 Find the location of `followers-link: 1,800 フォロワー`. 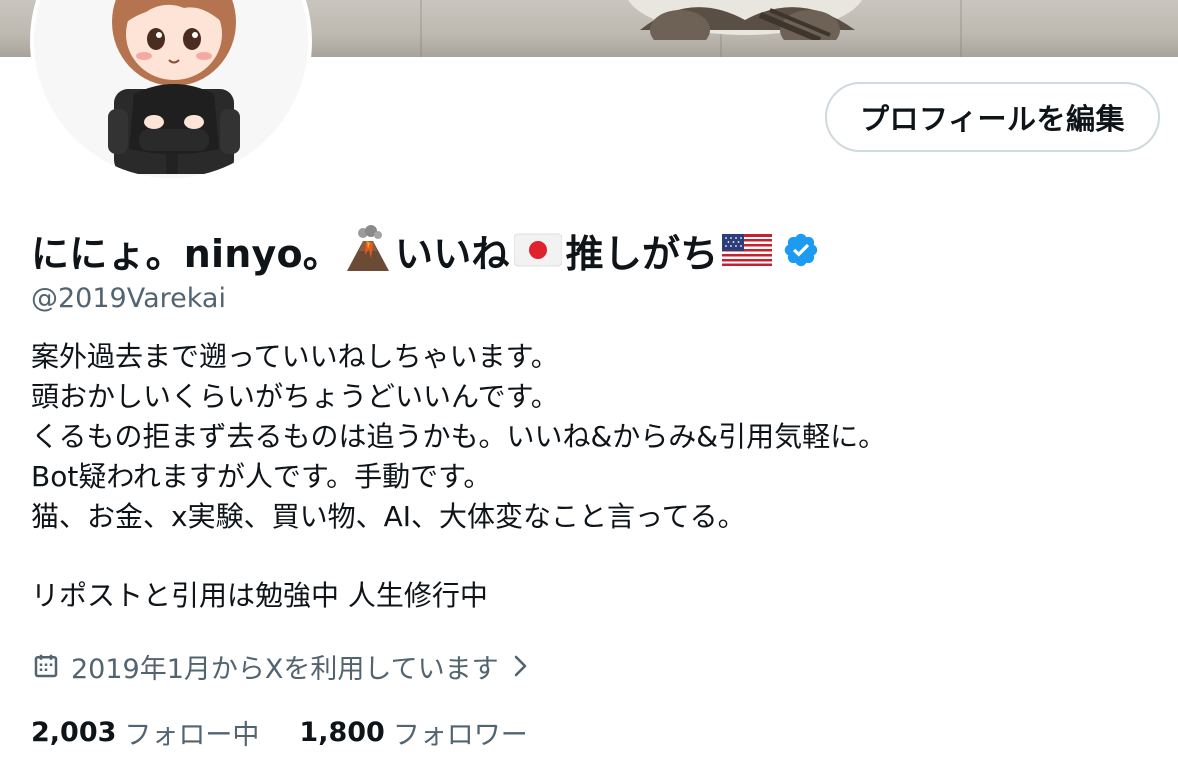

followers-link: 1,800 フォロワー is located at coordinates (413, 732).